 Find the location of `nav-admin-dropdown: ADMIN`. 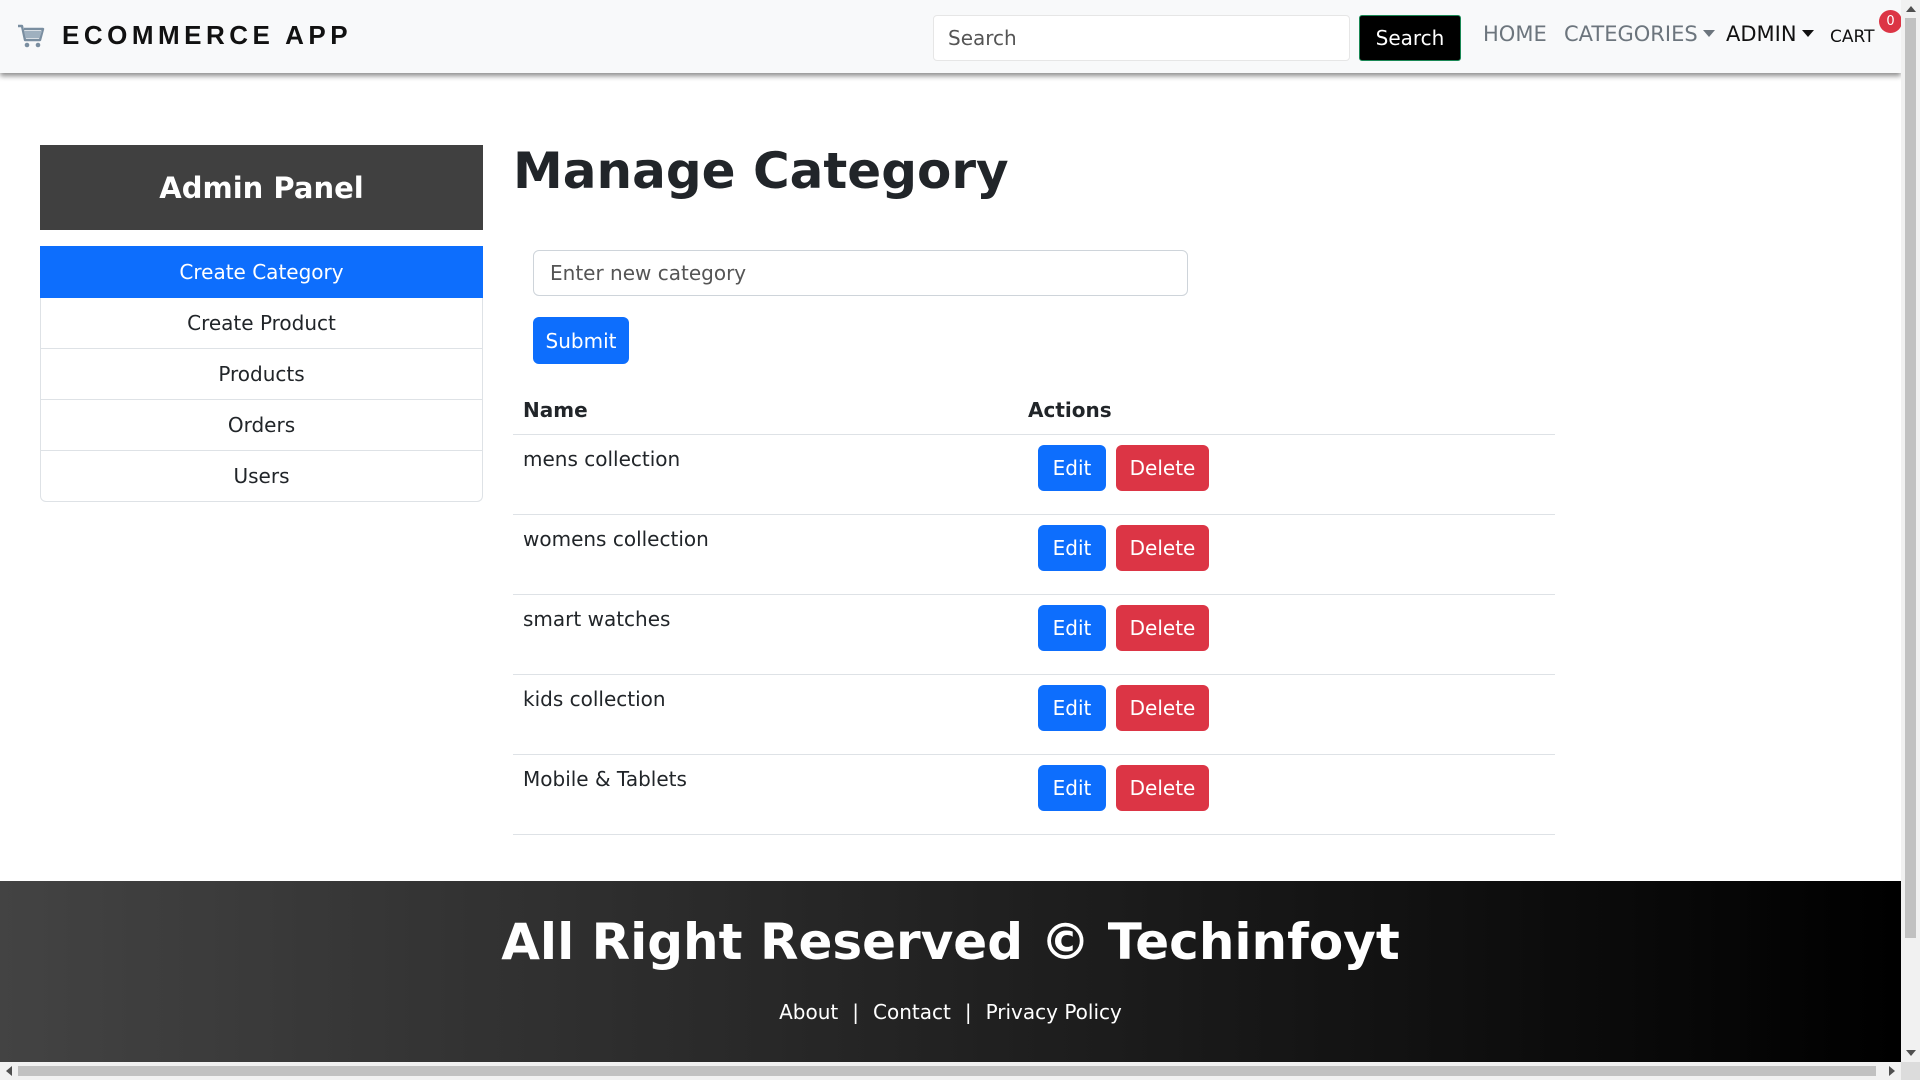

nav-admin-dropdown: ADMIN is located at coordinates (1770, 34).